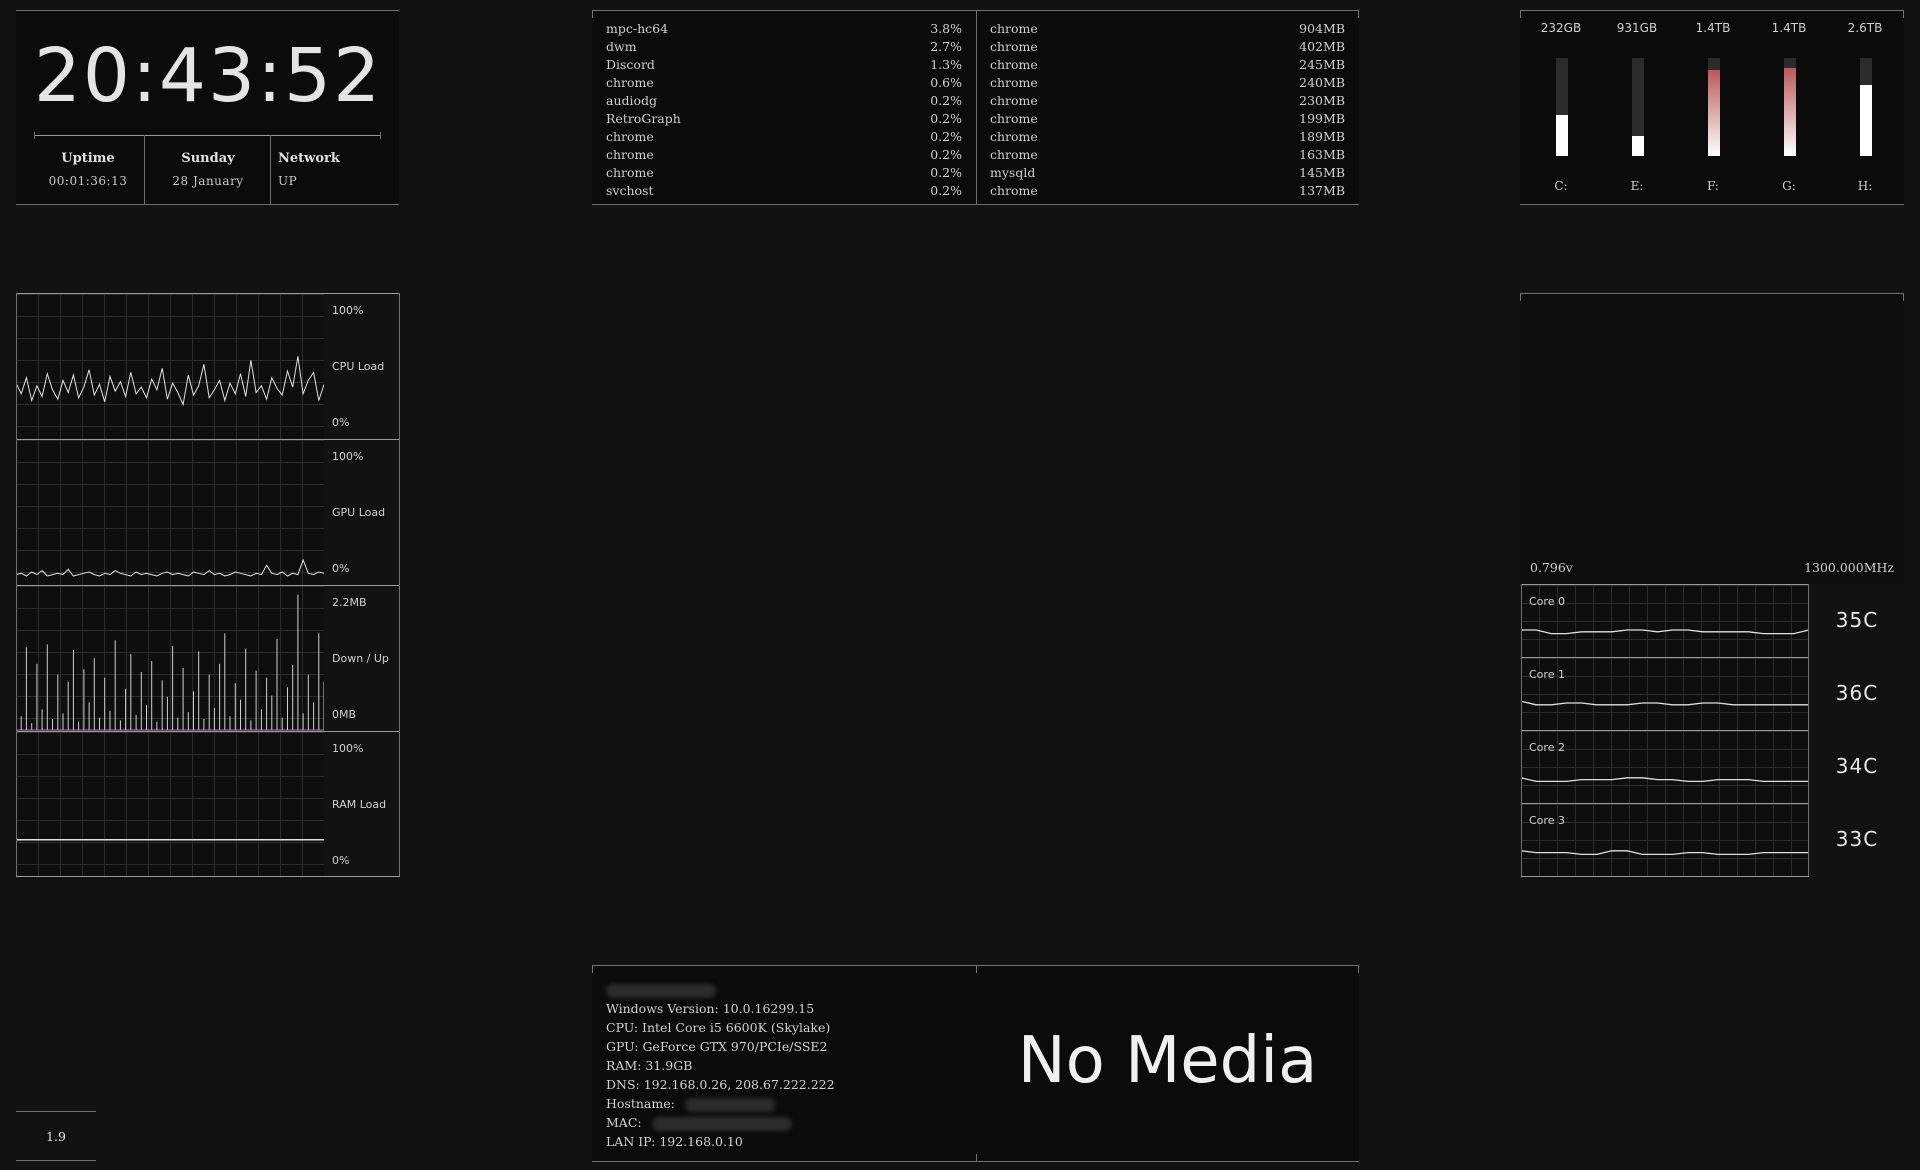 This screenshot has height=1170, width=1920. I want to click on date-value: 28 January, so click(208, 181).